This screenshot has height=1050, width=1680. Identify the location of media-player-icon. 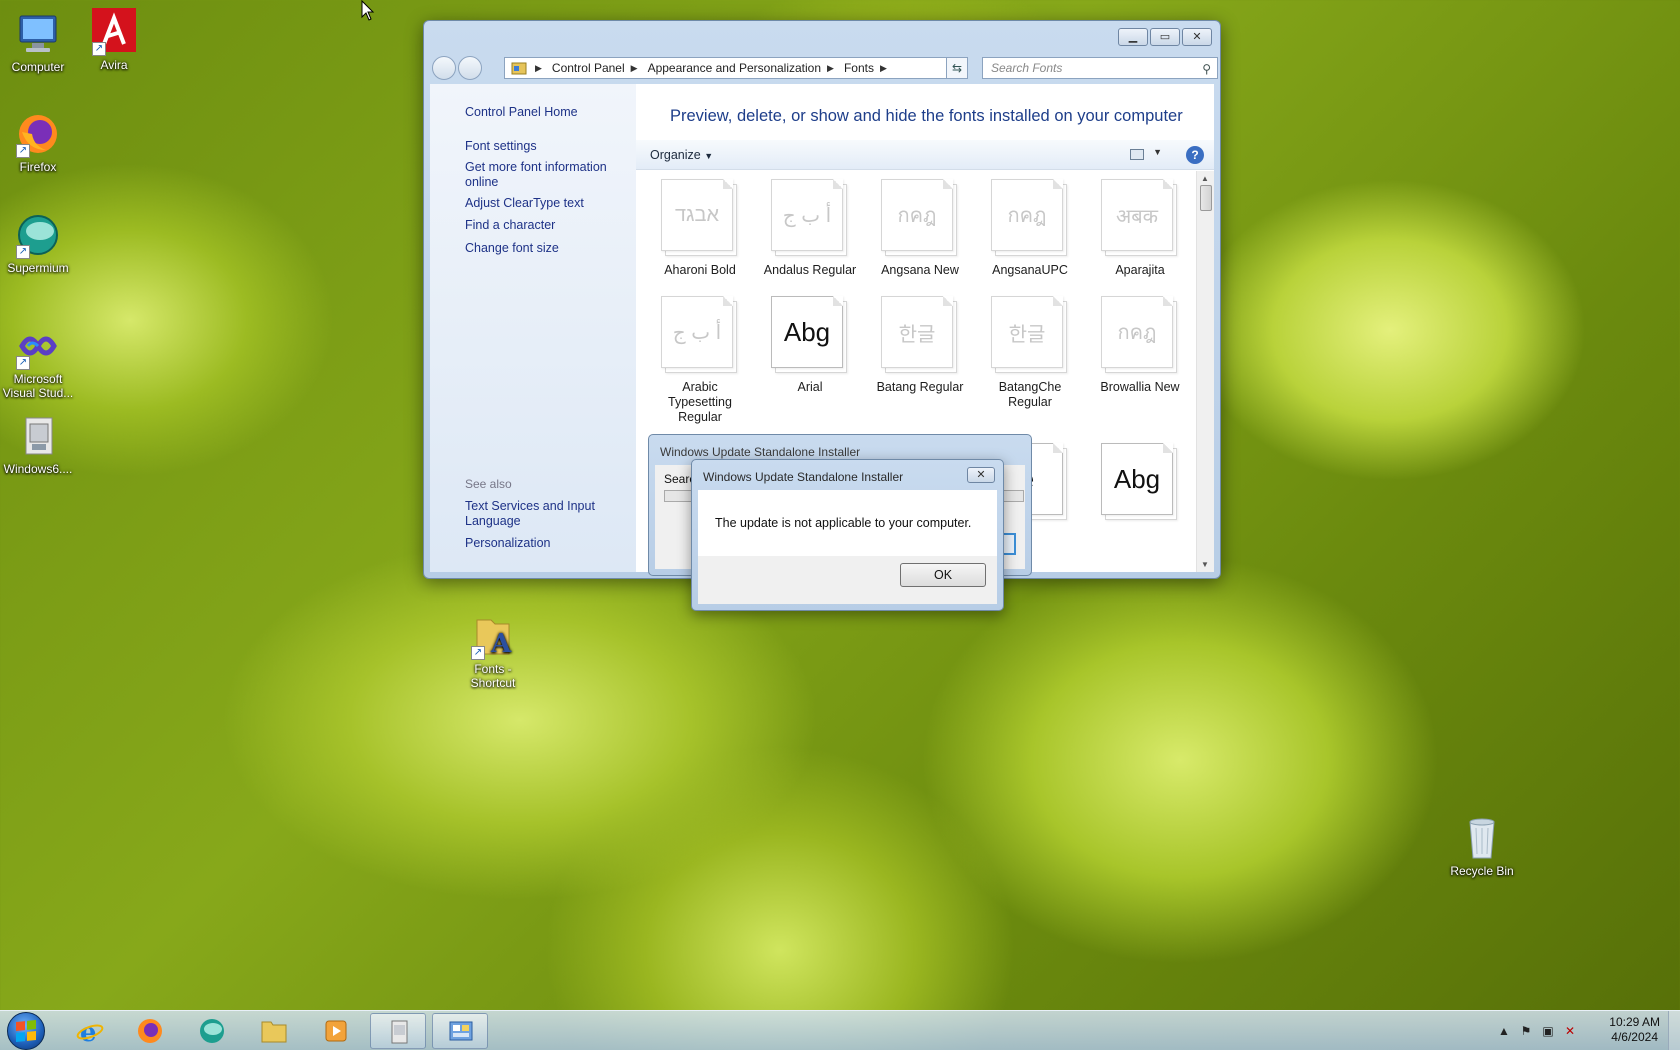
(336, 1031).